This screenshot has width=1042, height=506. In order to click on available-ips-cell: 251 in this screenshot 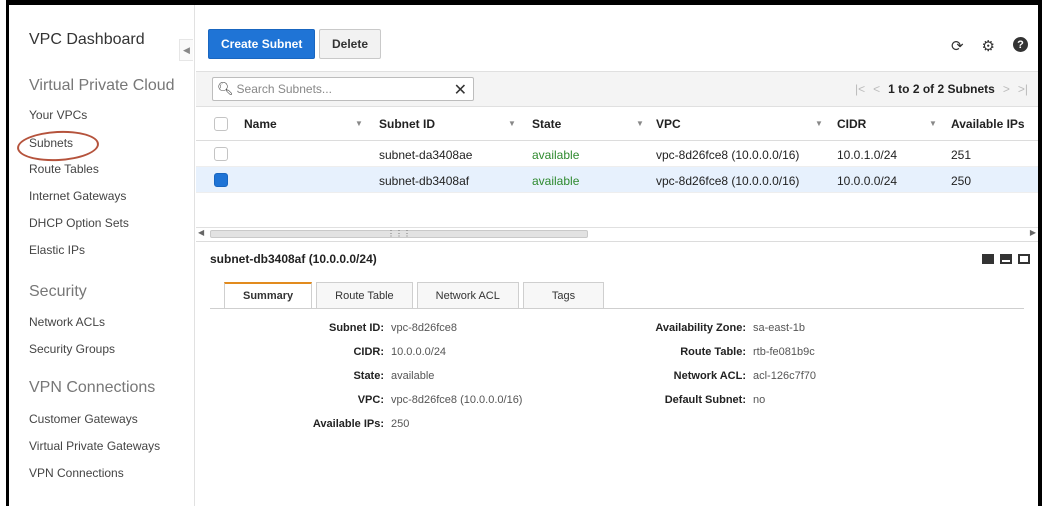, I will do `click(961, 155)`.